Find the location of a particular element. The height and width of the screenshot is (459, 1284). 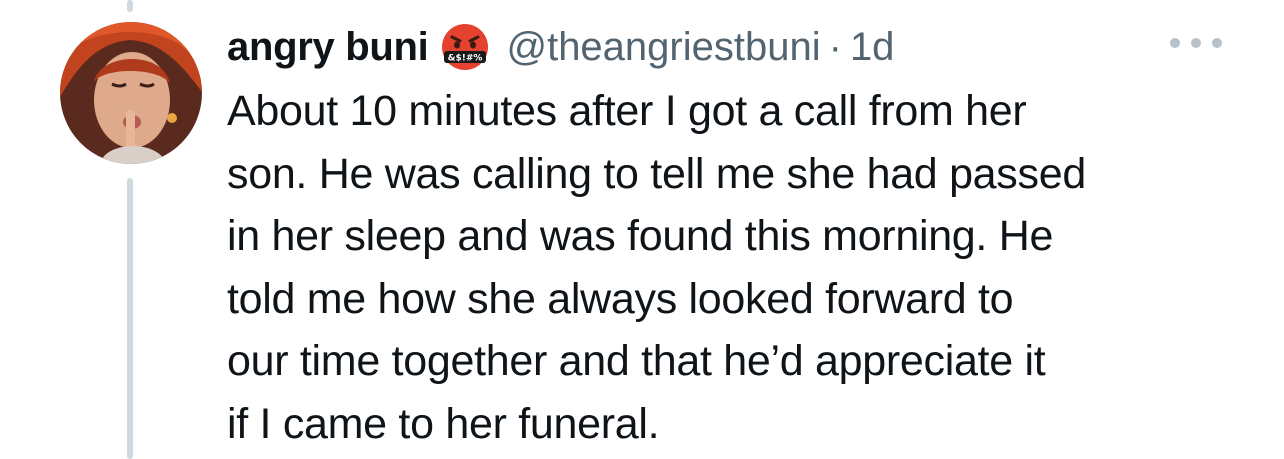

tweet-header: angry buni &$!#% @theangriestbuni · 1d is located at coordinates (560, 47).